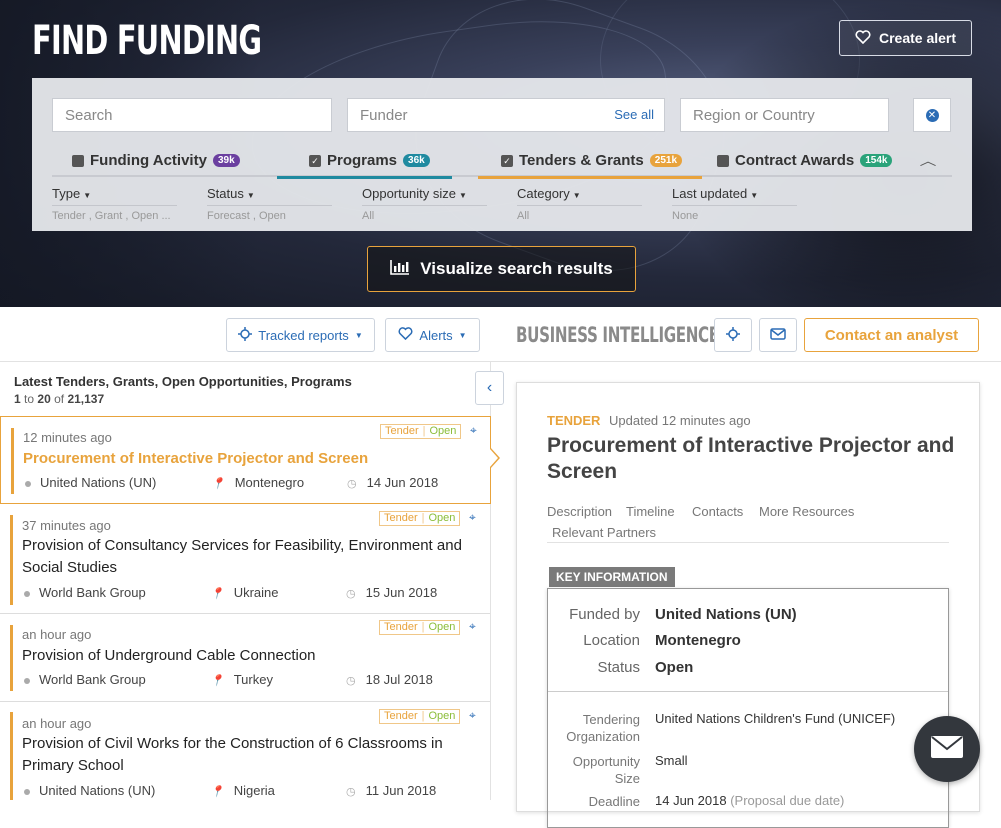 Image resolution: width=1001 pixels, height=828 pixels. I want to click on filter-category: Category ▼ All, so click(579, 204).